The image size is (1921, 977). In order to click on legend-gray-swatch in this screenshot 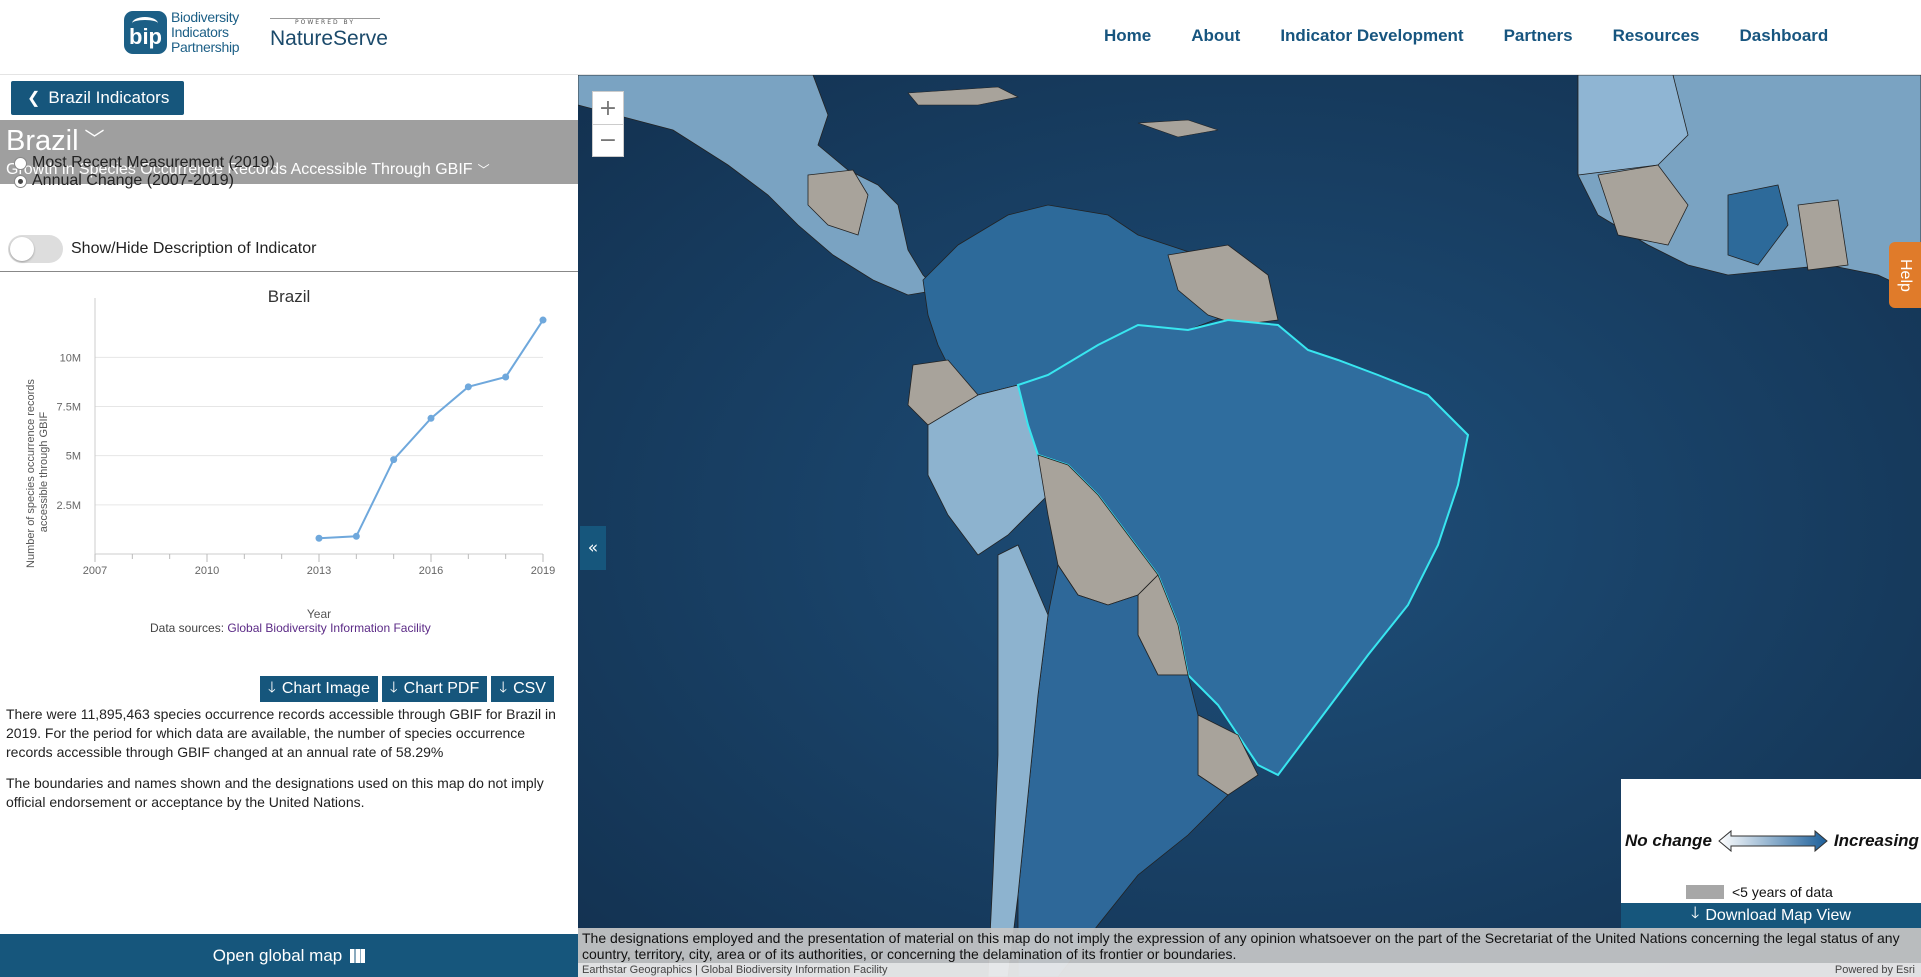, I will do `click(1705, 892)`.